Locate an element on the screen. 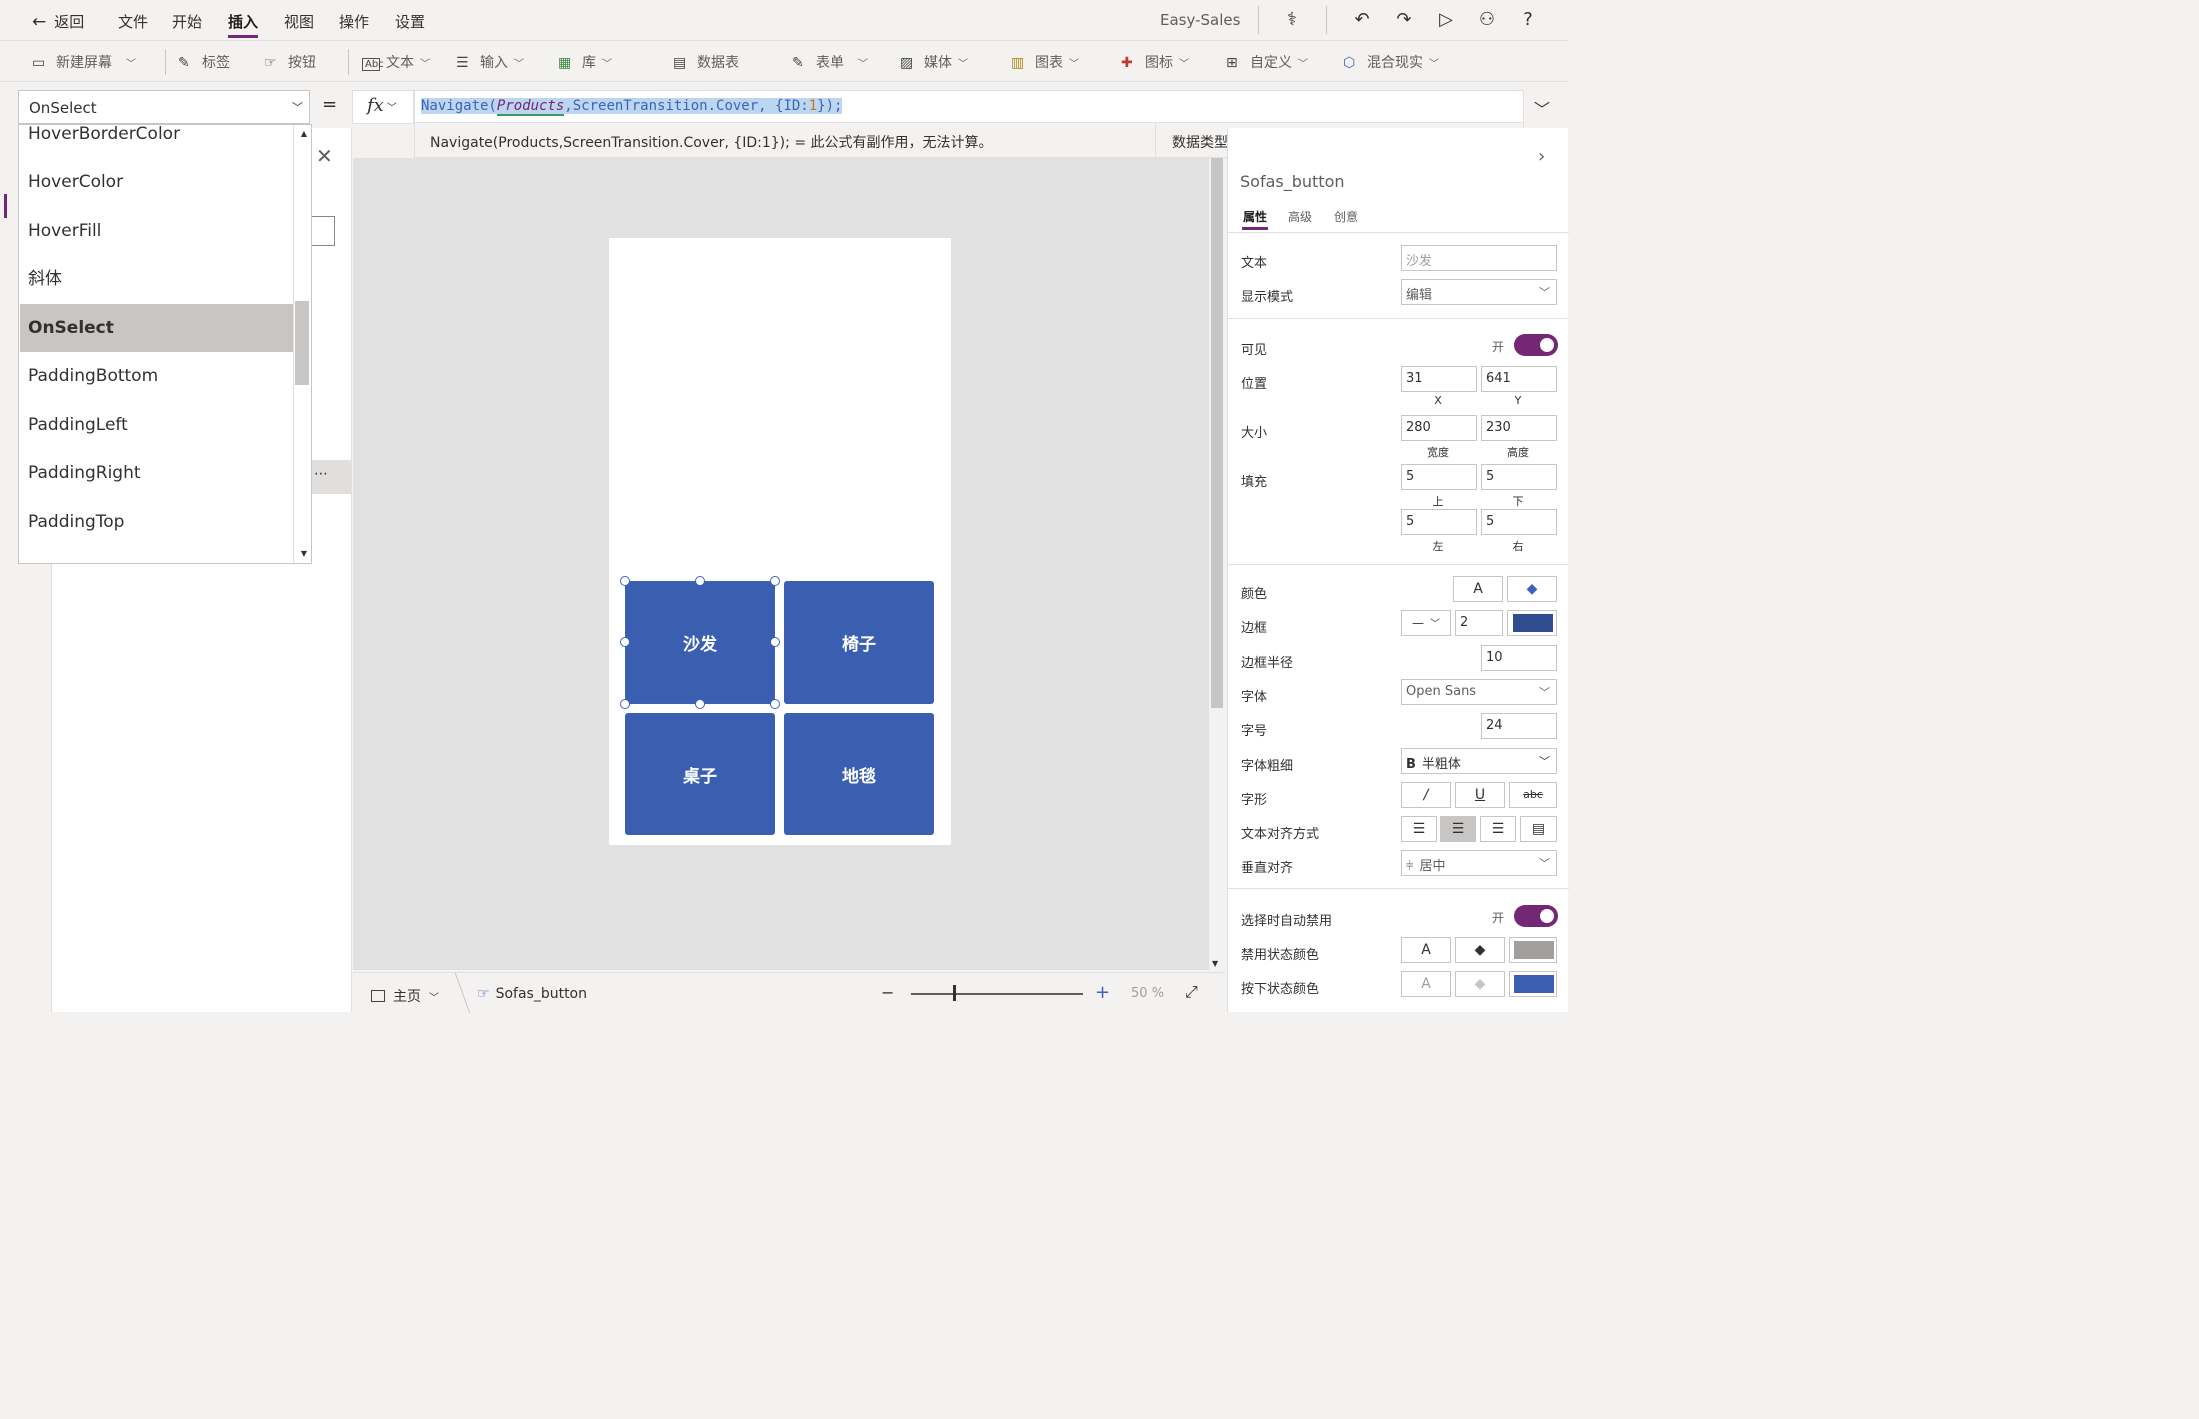 The width and height of the screenshot is (2199, 1419). stethoscope-icon: ⚕ is located at coordinates (1292, 20).